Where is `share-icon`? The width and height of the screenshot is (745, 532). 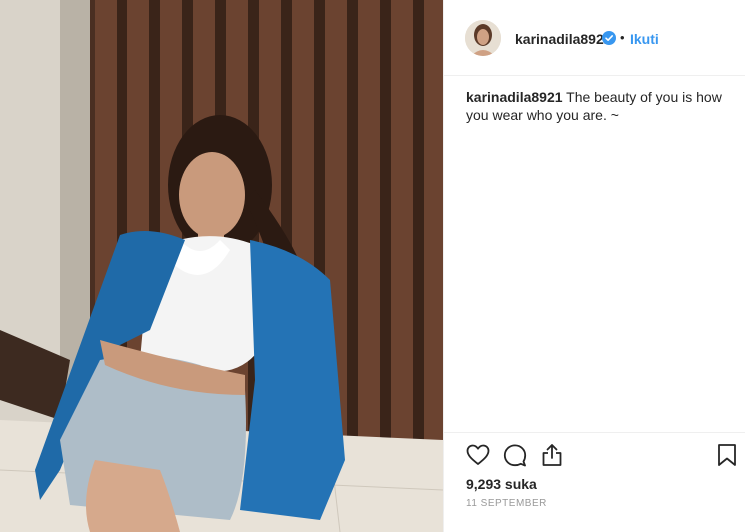 share-icon is located at coordinates (552, 455).